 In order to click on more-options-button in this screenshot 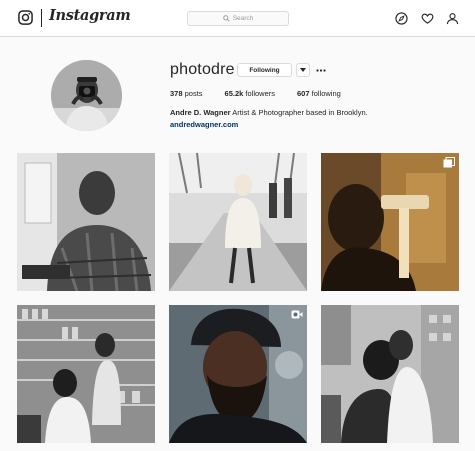, I will do `click(321, 70)`.